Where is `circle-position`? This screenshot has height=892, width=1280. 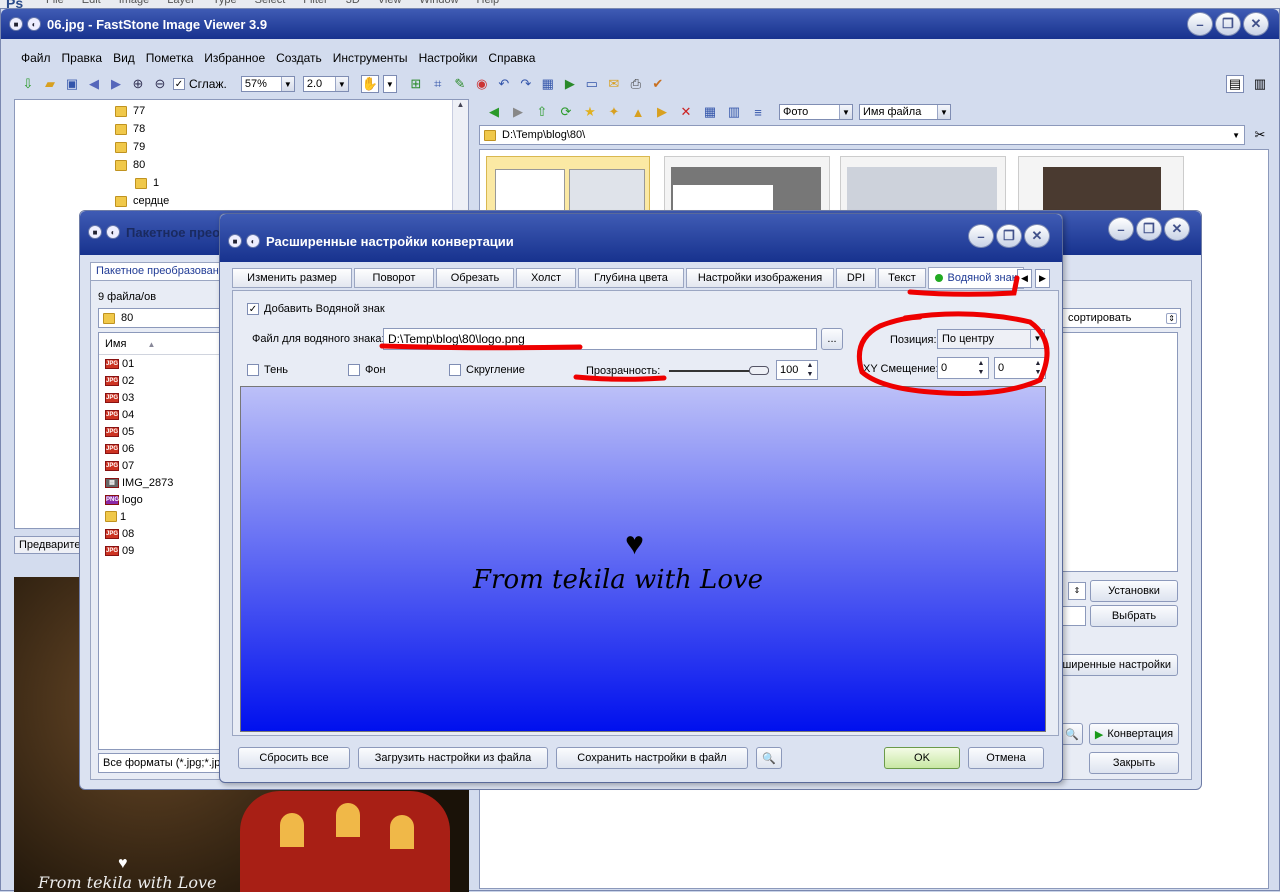
circle-position is located at coordinates (953, 353).